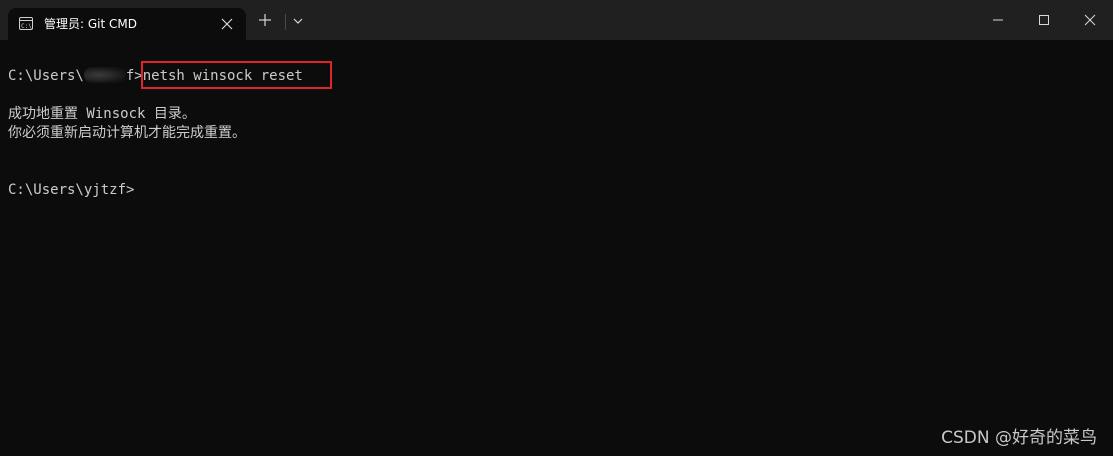 The width and height of the screenshot is (1113, 456). What do you see at coordinates (298, 21) in the screenshot?
I see `chevron-down-icon` at bounding box center [298, 21].